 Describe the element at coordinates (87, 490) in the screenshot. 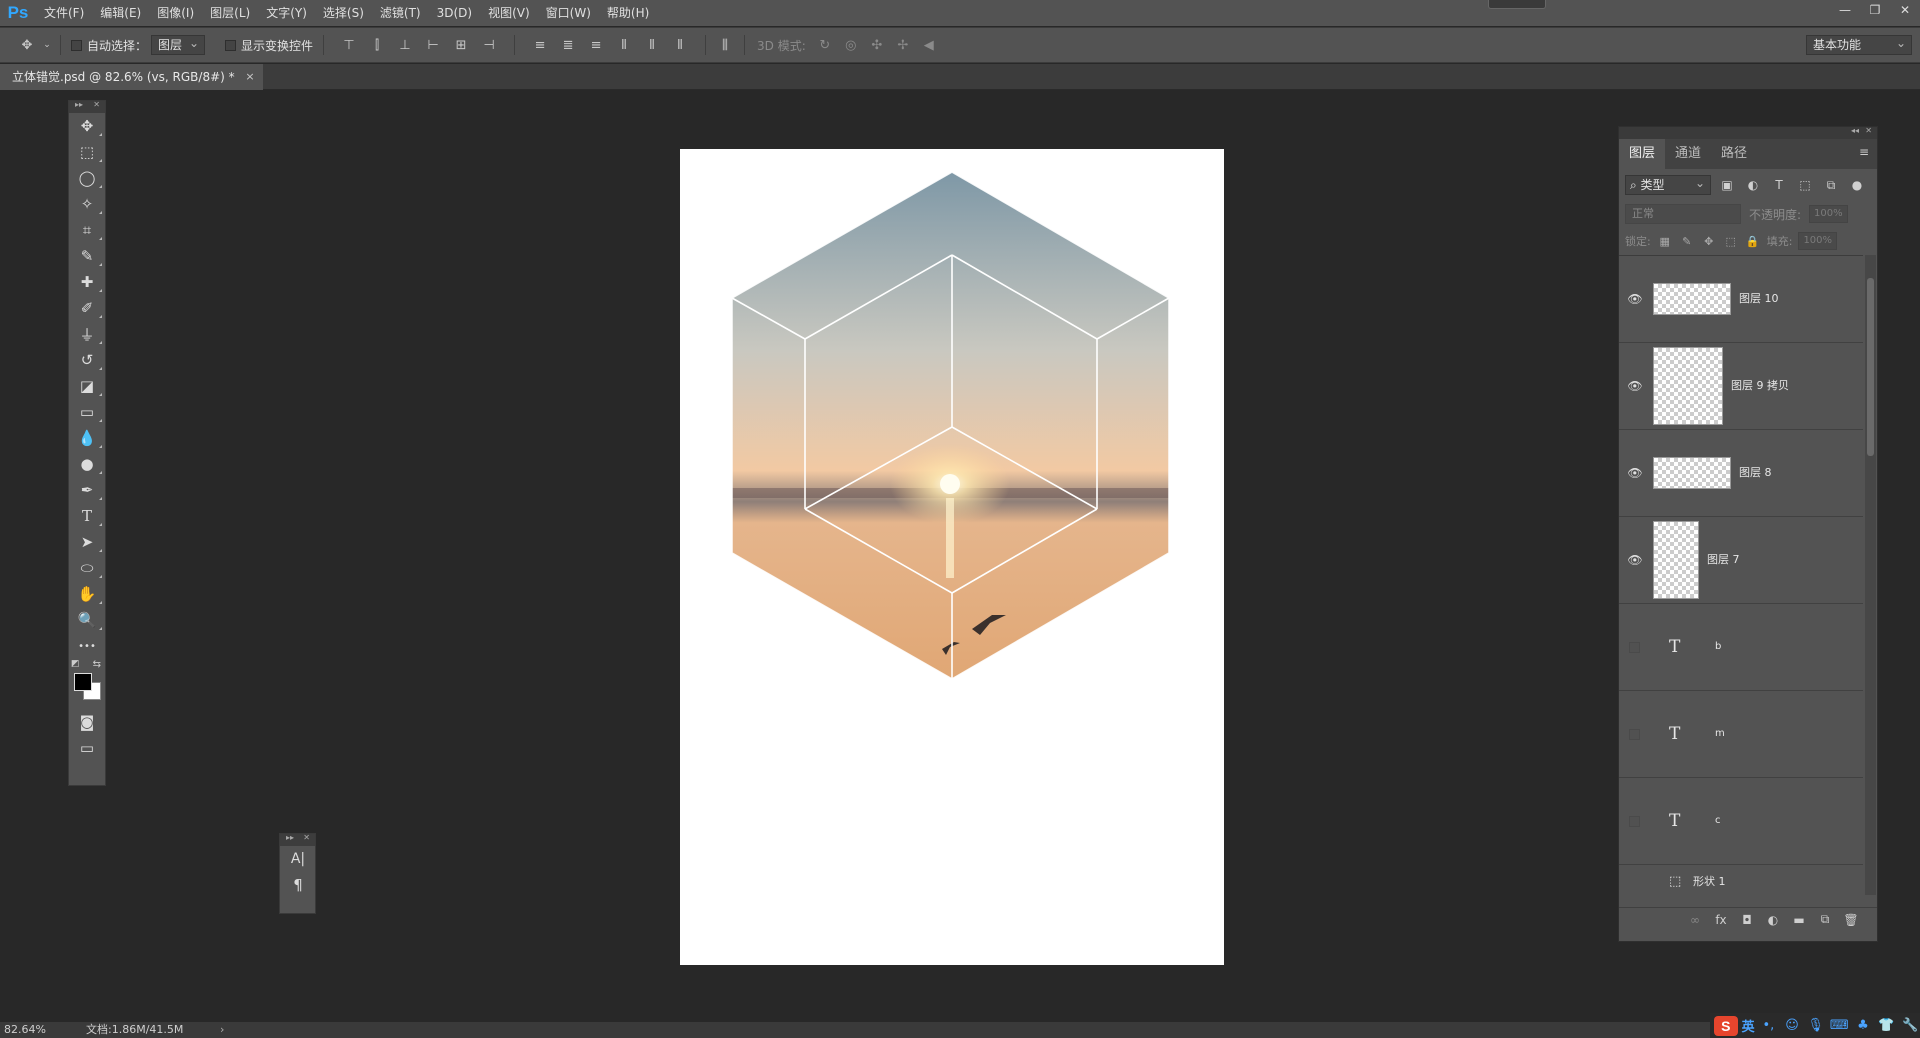

I see `pen-tool: ✒` at that location.